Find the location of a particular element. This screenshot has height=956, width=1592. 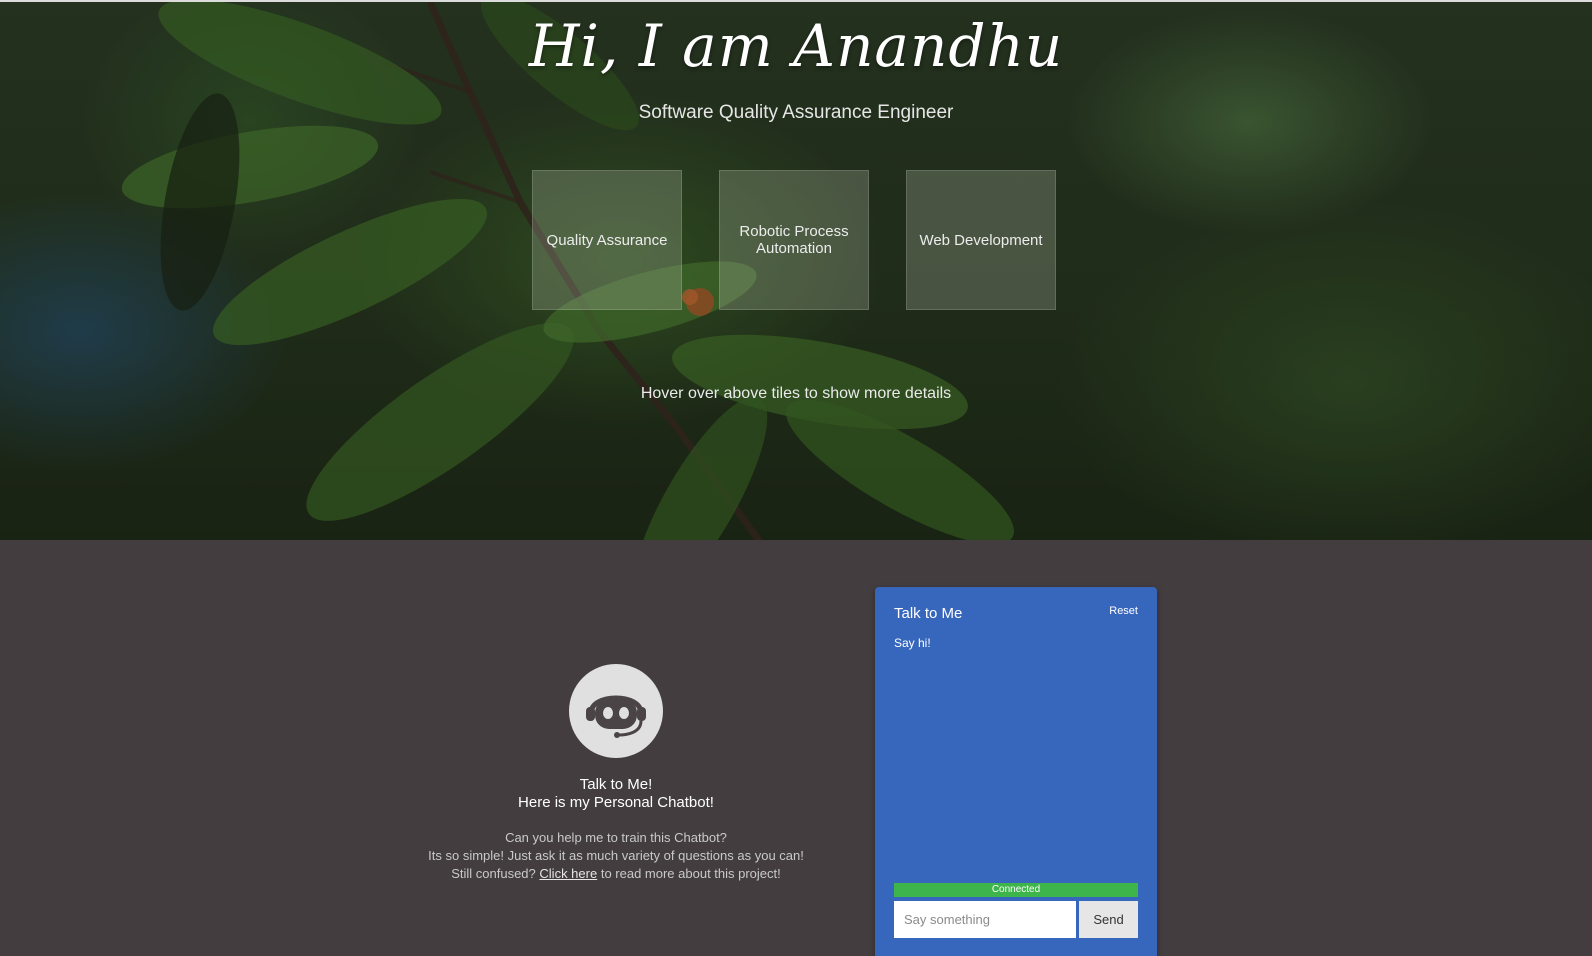

intro-description-1: Can you help me to train this Chatbot? is located at coordinates (616, 837).